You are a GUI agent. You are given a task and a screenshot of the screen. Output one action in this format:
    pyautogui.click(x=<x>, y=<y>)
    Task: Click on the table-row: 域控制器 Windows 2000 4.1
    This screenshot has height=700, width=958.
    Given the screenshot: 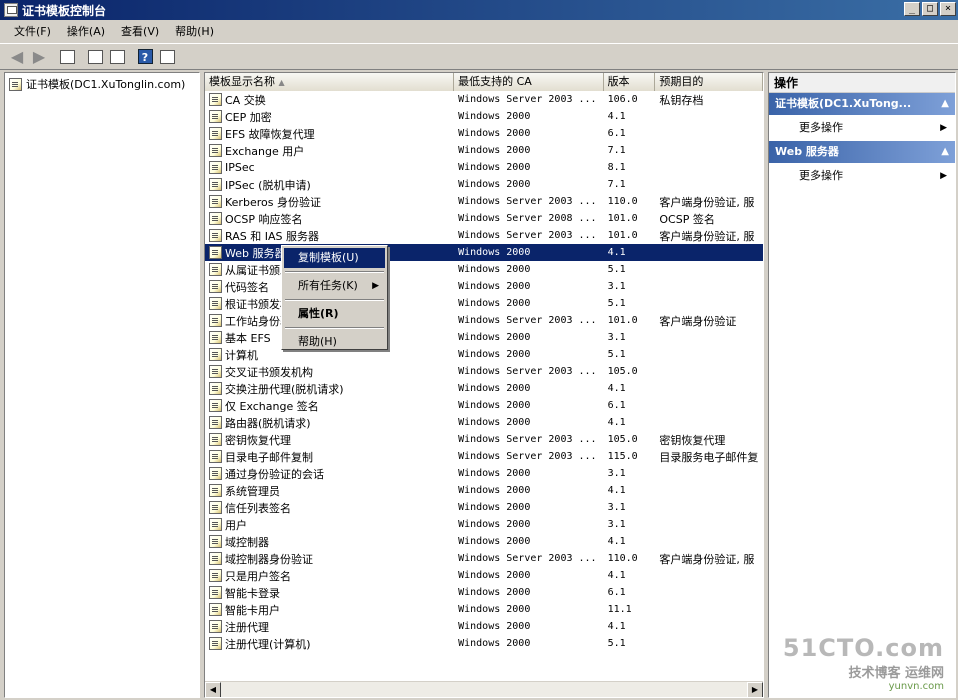 What is the action you would take?
    pyautogui.click(x=484, y=541)
    